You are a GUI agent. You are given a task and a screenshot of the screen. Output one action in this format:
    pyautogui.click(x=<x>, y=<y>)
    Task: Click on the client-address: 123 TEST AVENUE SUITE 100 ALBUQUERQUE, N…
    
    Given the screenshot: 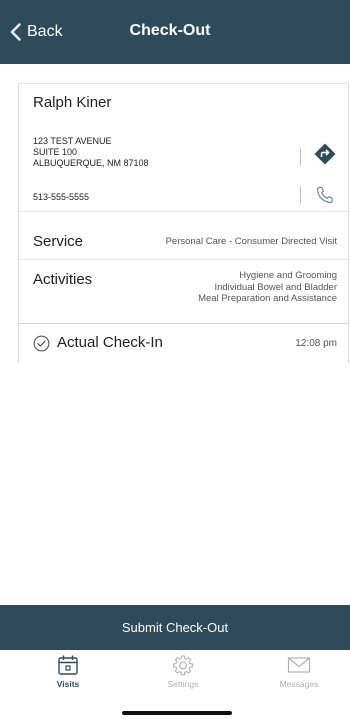 What is the action you would take?
    pyautogui.click(x=91, y=152)
    